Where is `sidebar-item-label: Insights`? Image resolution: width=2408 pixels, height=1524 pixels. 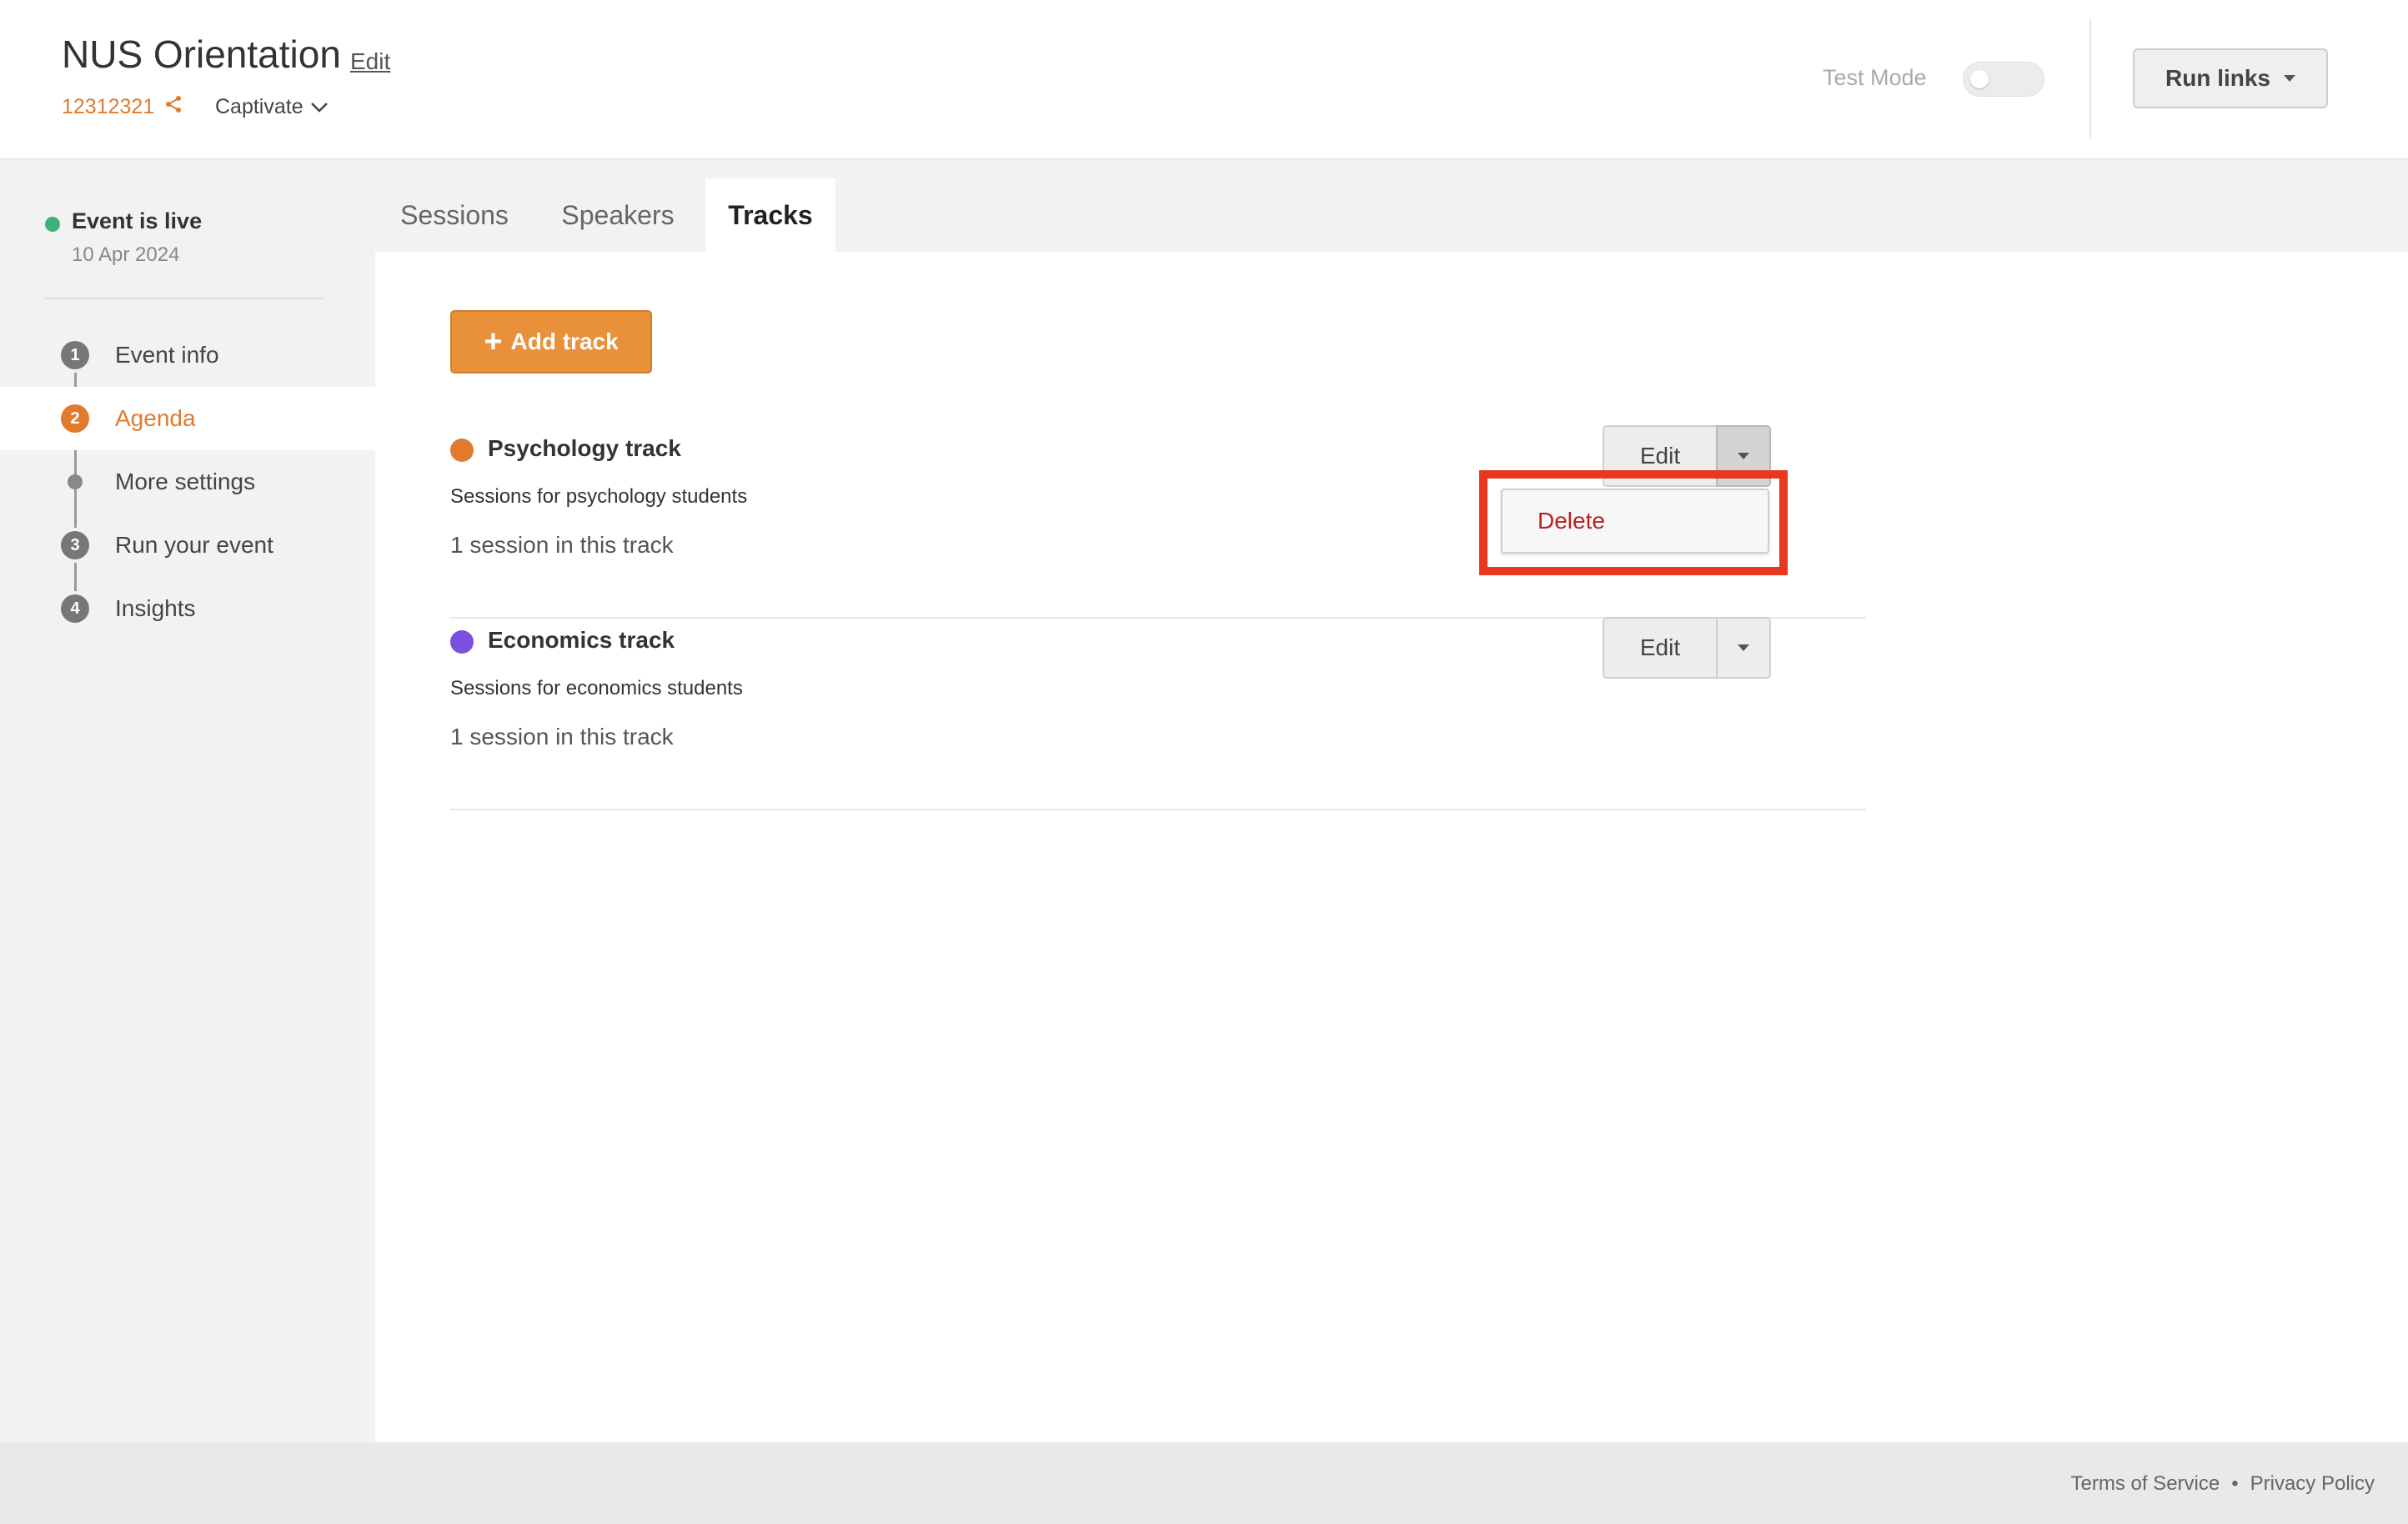
sidebar-item-label: Insights is located at coordinates (155, 608).